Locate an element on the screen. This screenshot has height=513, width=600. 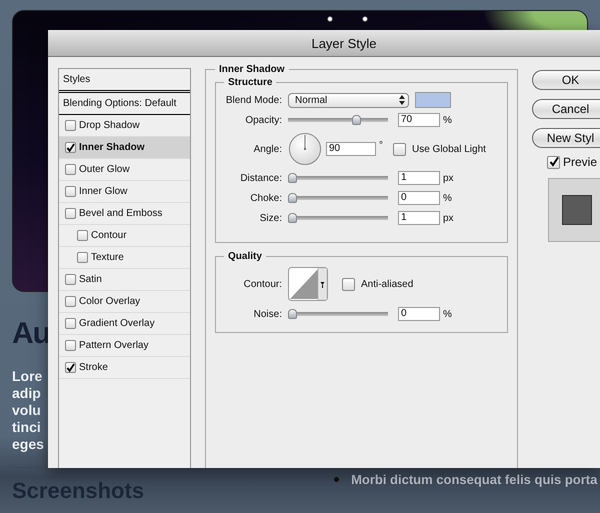
list-item: Outer Glow is located at coordinates (124, 170).